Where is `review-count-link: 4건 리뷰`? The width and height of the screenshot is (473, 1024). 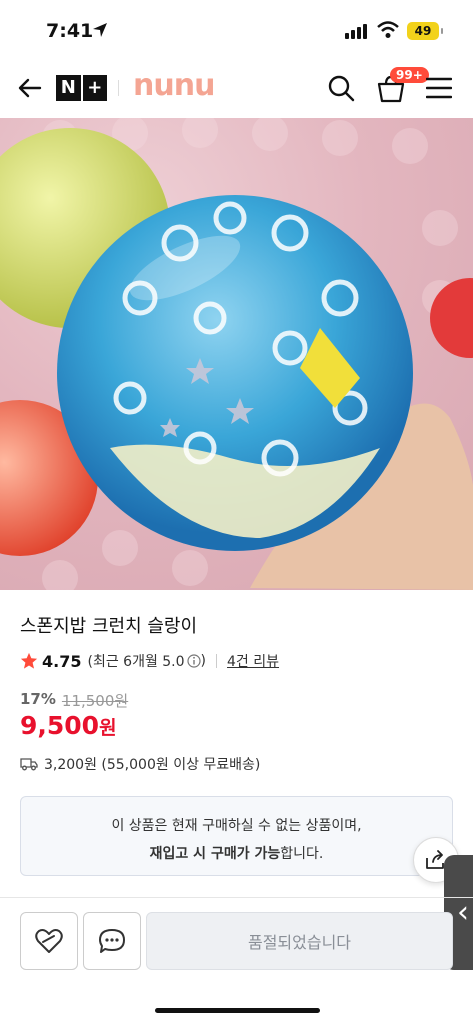
review-count-link: 4건 리뷰 is located at coordinates (253, 661).